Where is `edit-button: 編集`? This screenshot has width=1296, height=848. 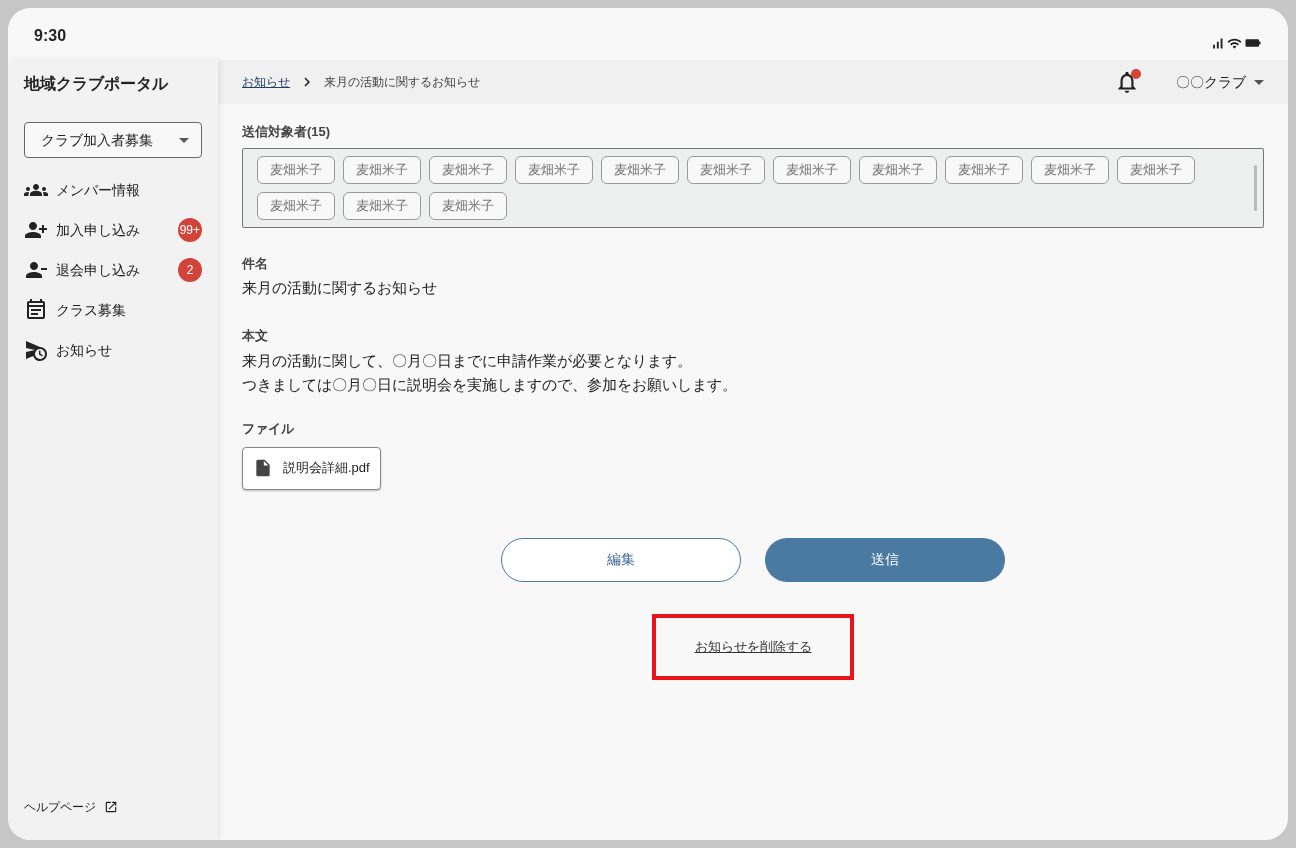
edit-button: 編集 is located at coordinates (621, 559).